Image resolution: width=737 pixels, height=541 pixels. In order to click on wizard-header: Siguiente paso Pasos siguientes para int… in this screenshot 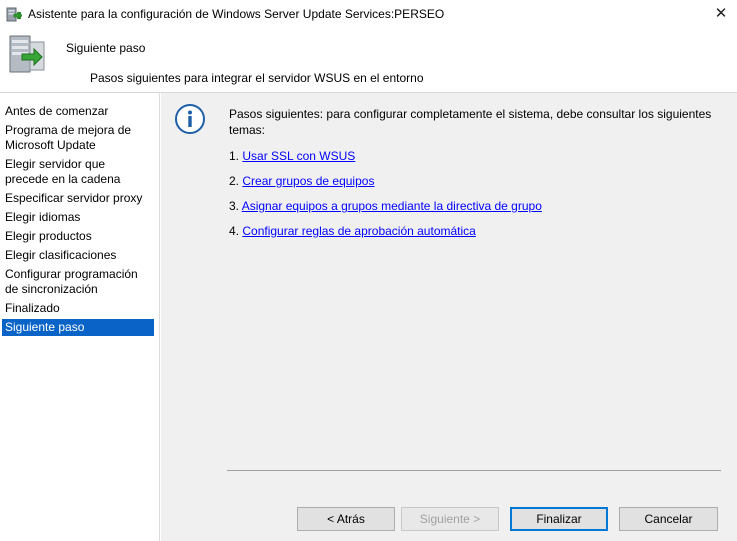, I will do `click(368, 60)`.